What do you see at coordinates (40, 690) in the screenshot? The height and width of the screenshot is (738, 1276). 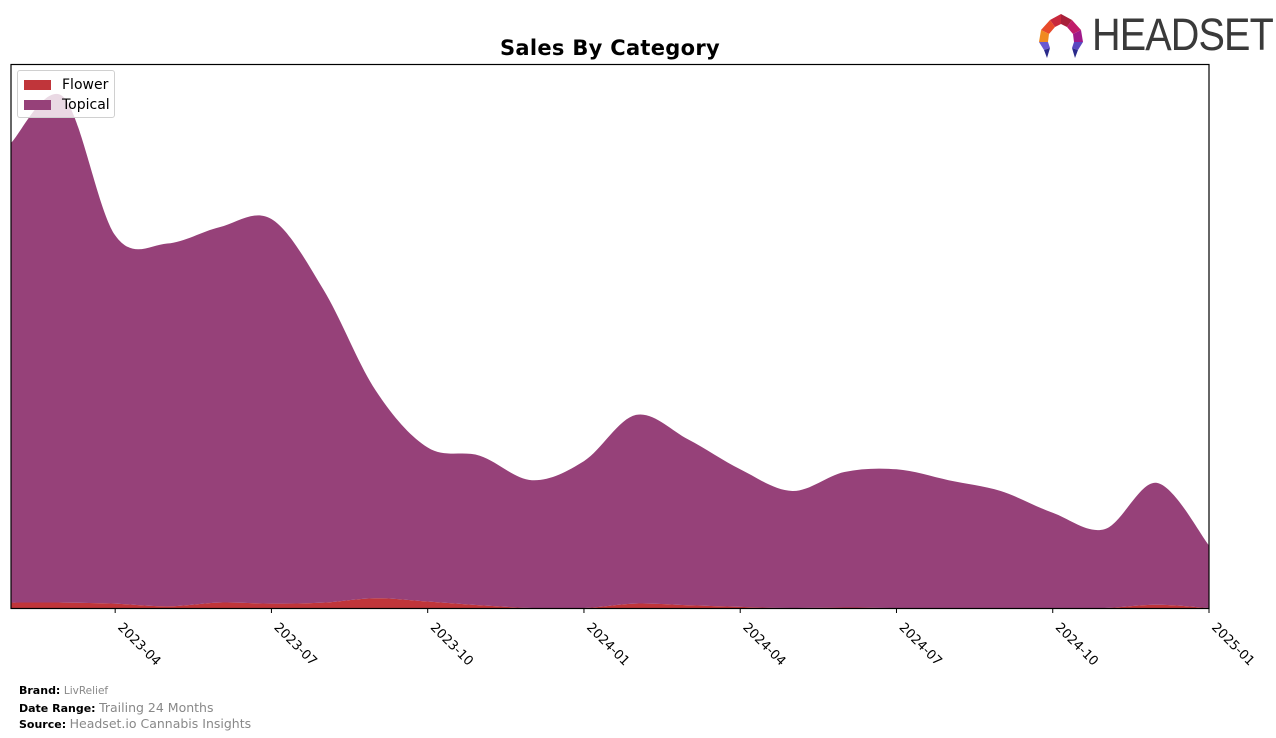 I see `brand-label: Brand:` at bounding box center [40, 690].